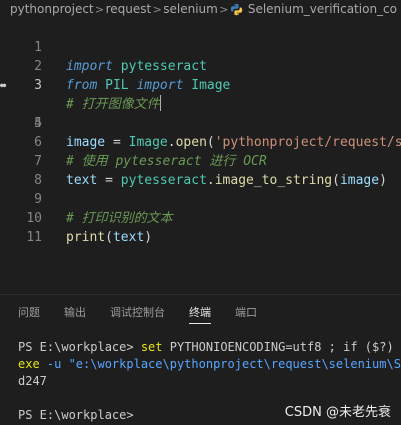 The height and width of the screenshot is (425, 401). Describe the element at coordinates (151, 347) in the screenshot. I see `terminal-command: set` at that location.